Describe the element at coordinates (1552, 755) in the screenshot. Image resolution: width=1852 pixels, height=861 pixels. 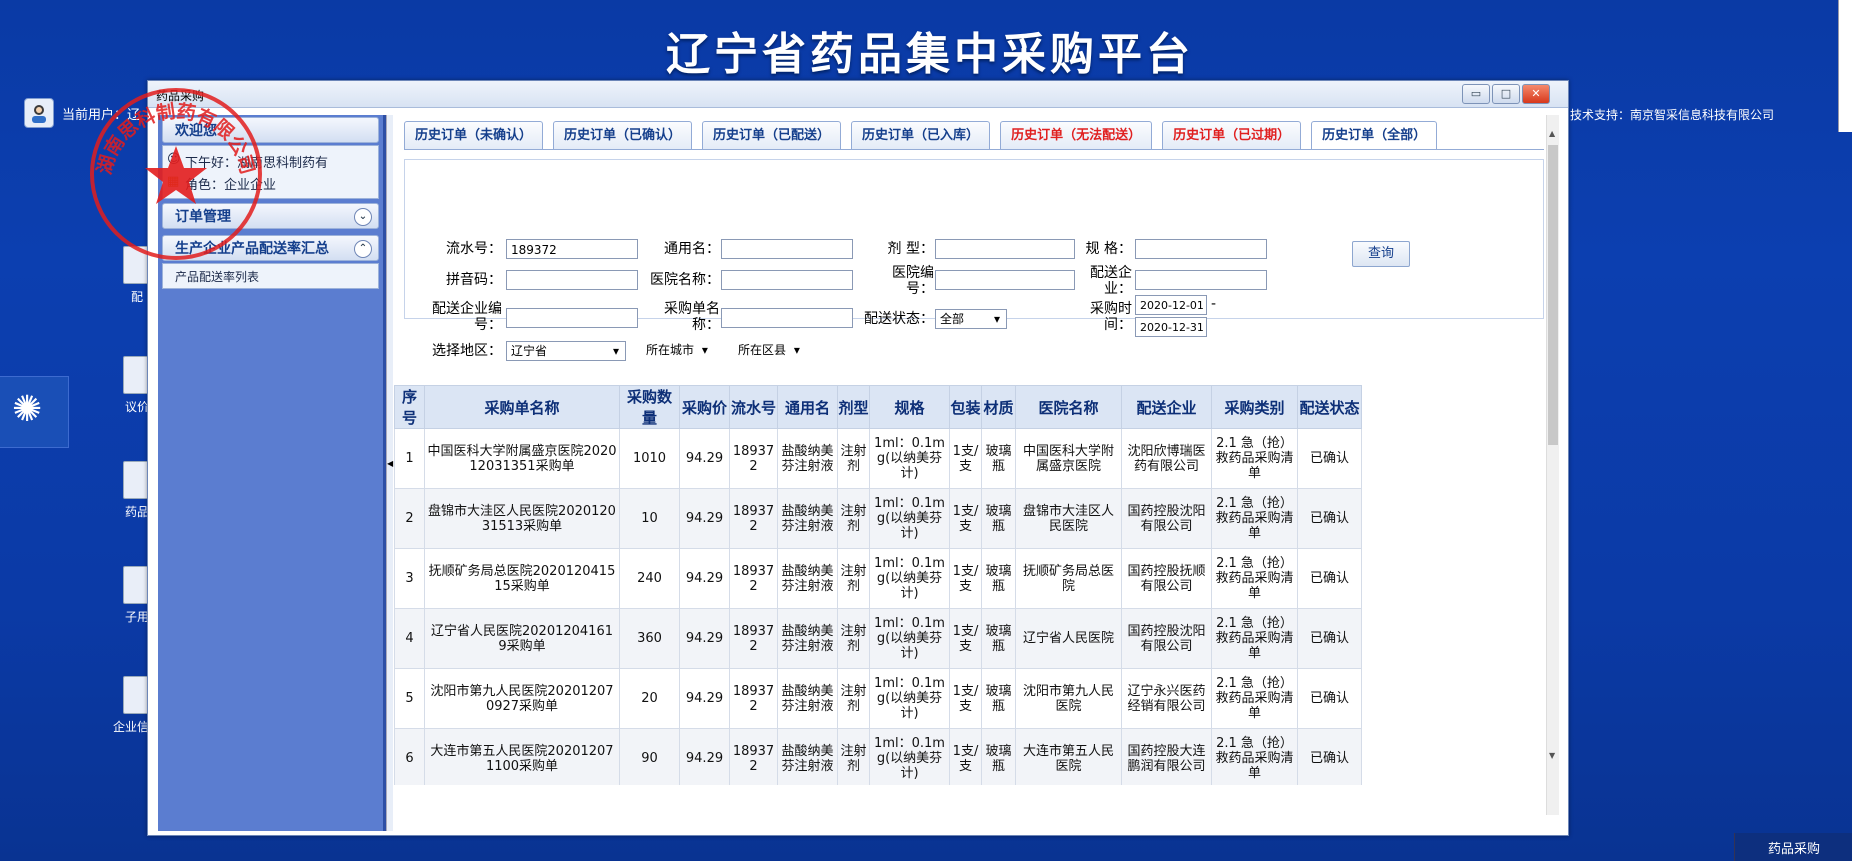
I see `scroll-down-icon: ▼` at that location.